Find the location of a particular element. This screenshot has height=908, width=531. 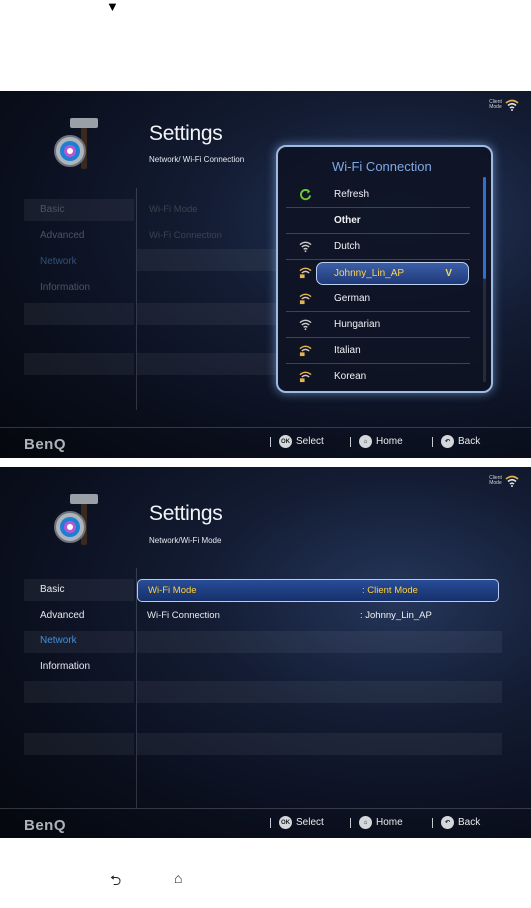

wifi-item-label: Other is located at coordinates (347, 220).